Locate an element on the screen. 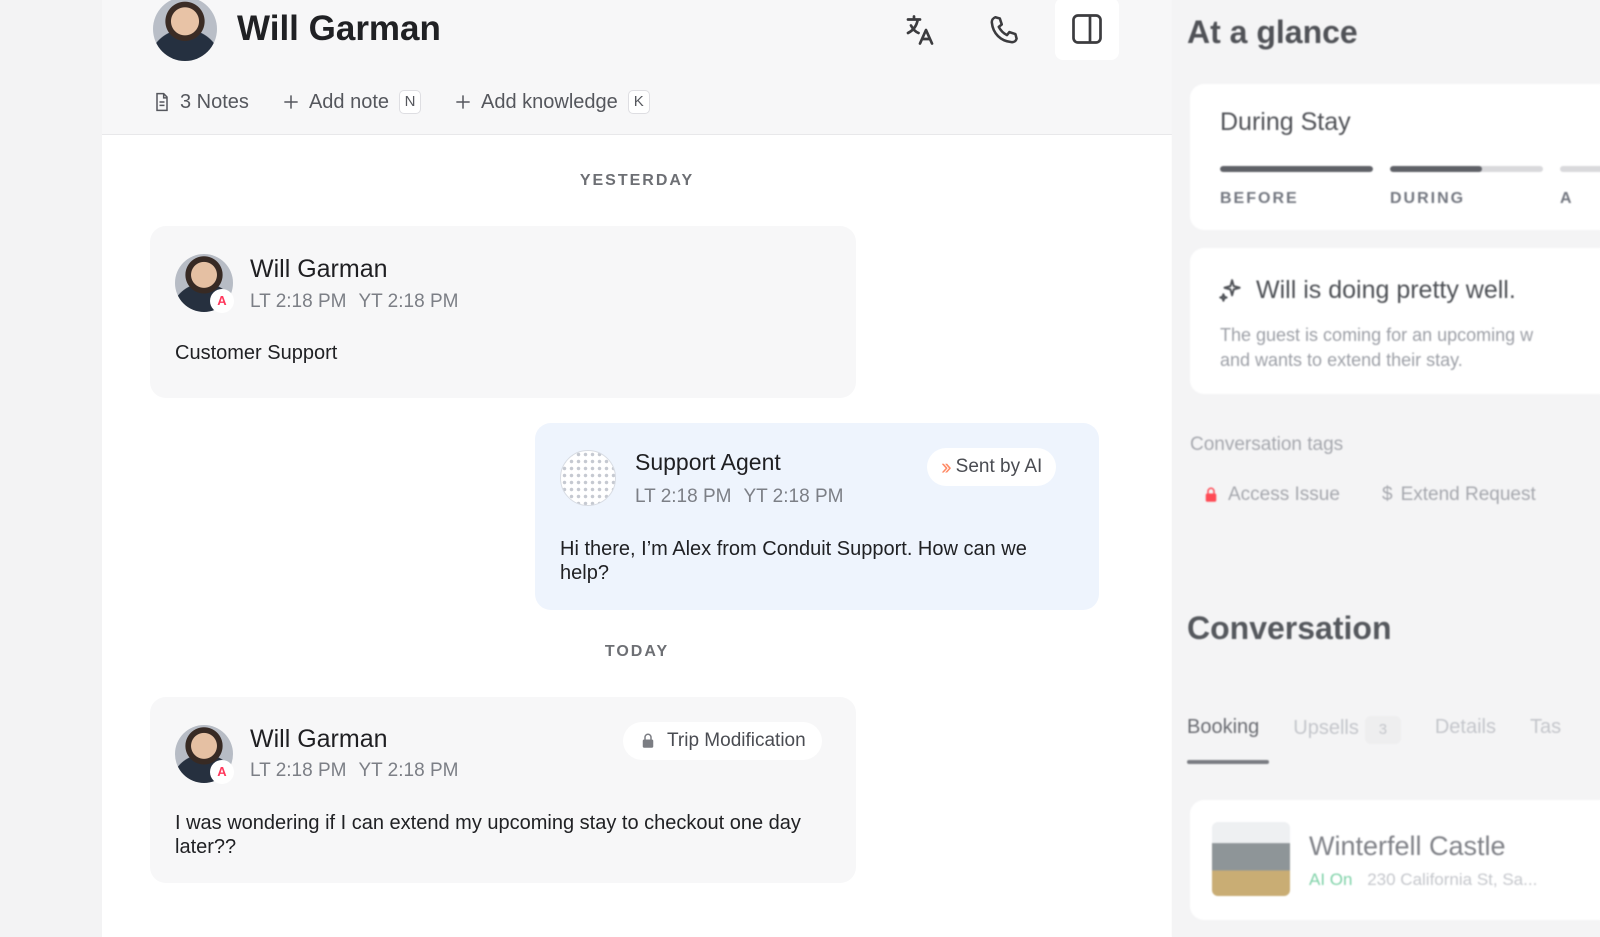 Image resolution: width=1600 pixels, height=937 pixels. add-note-label: Add note is located at coordinates (349, 101).